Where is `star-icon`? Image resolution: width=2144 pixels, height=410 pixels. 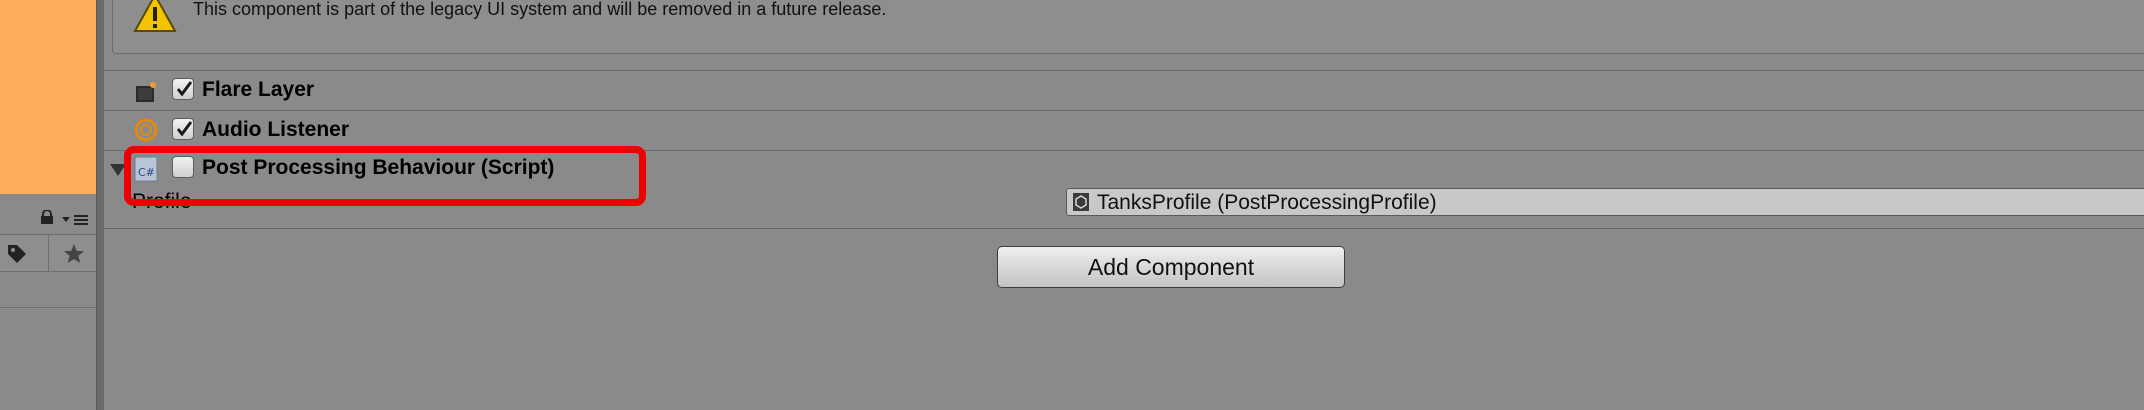 star-icon is located at coordinates (74, 254).